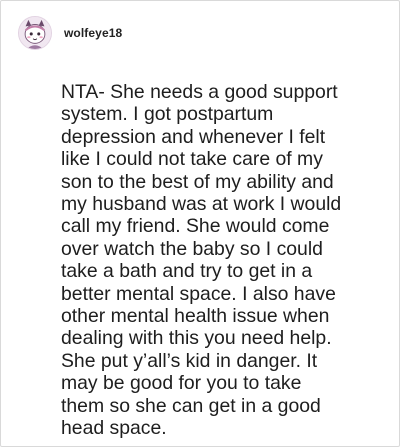  I want to click on comment-header: wolfeye18, so click(70, 33).